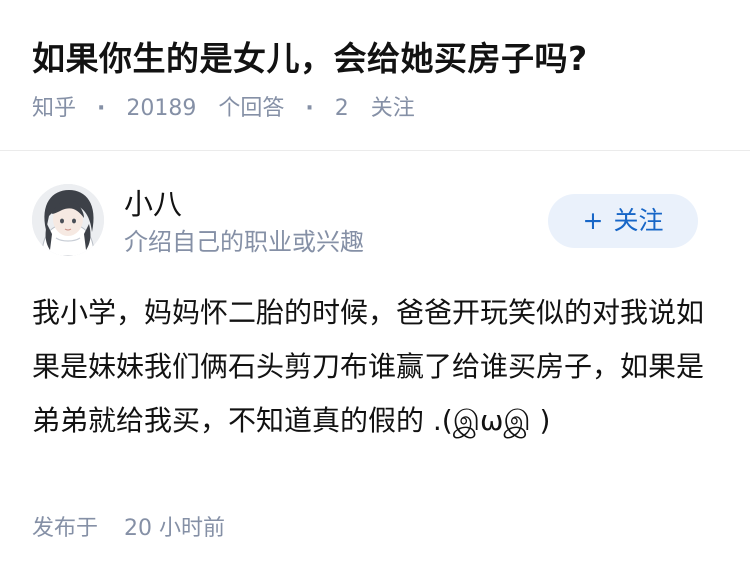 The image size is (750, 582). I want to click on author-name: 小八, so click(153, 204).